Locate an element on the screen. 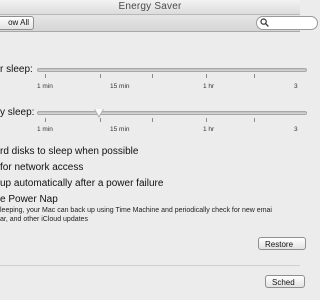 Image resolution: width=320 pixels, height=300 pixels. display-sleep-label: y sleep: is located at coordinates (17, 112).